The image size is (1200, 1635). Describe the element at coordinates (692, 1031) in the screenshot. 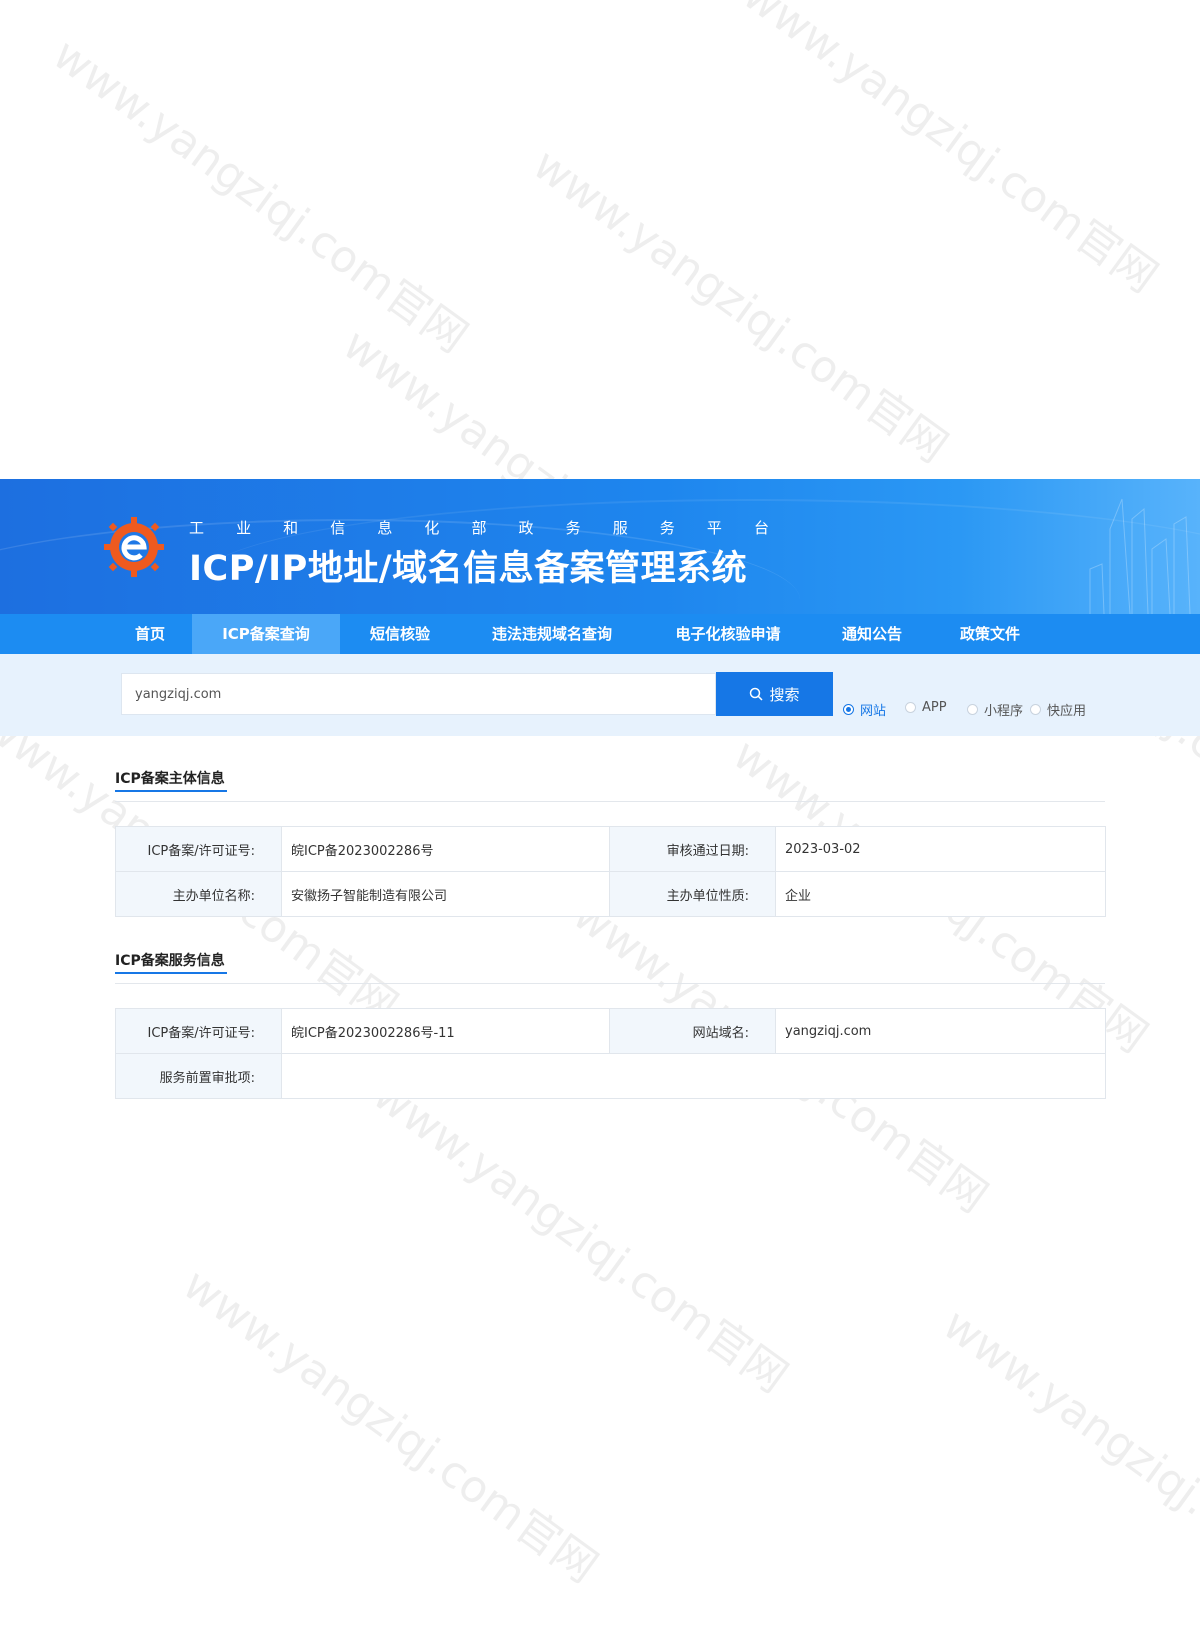

I see `website-domain-label: 网站域名:` at that location.